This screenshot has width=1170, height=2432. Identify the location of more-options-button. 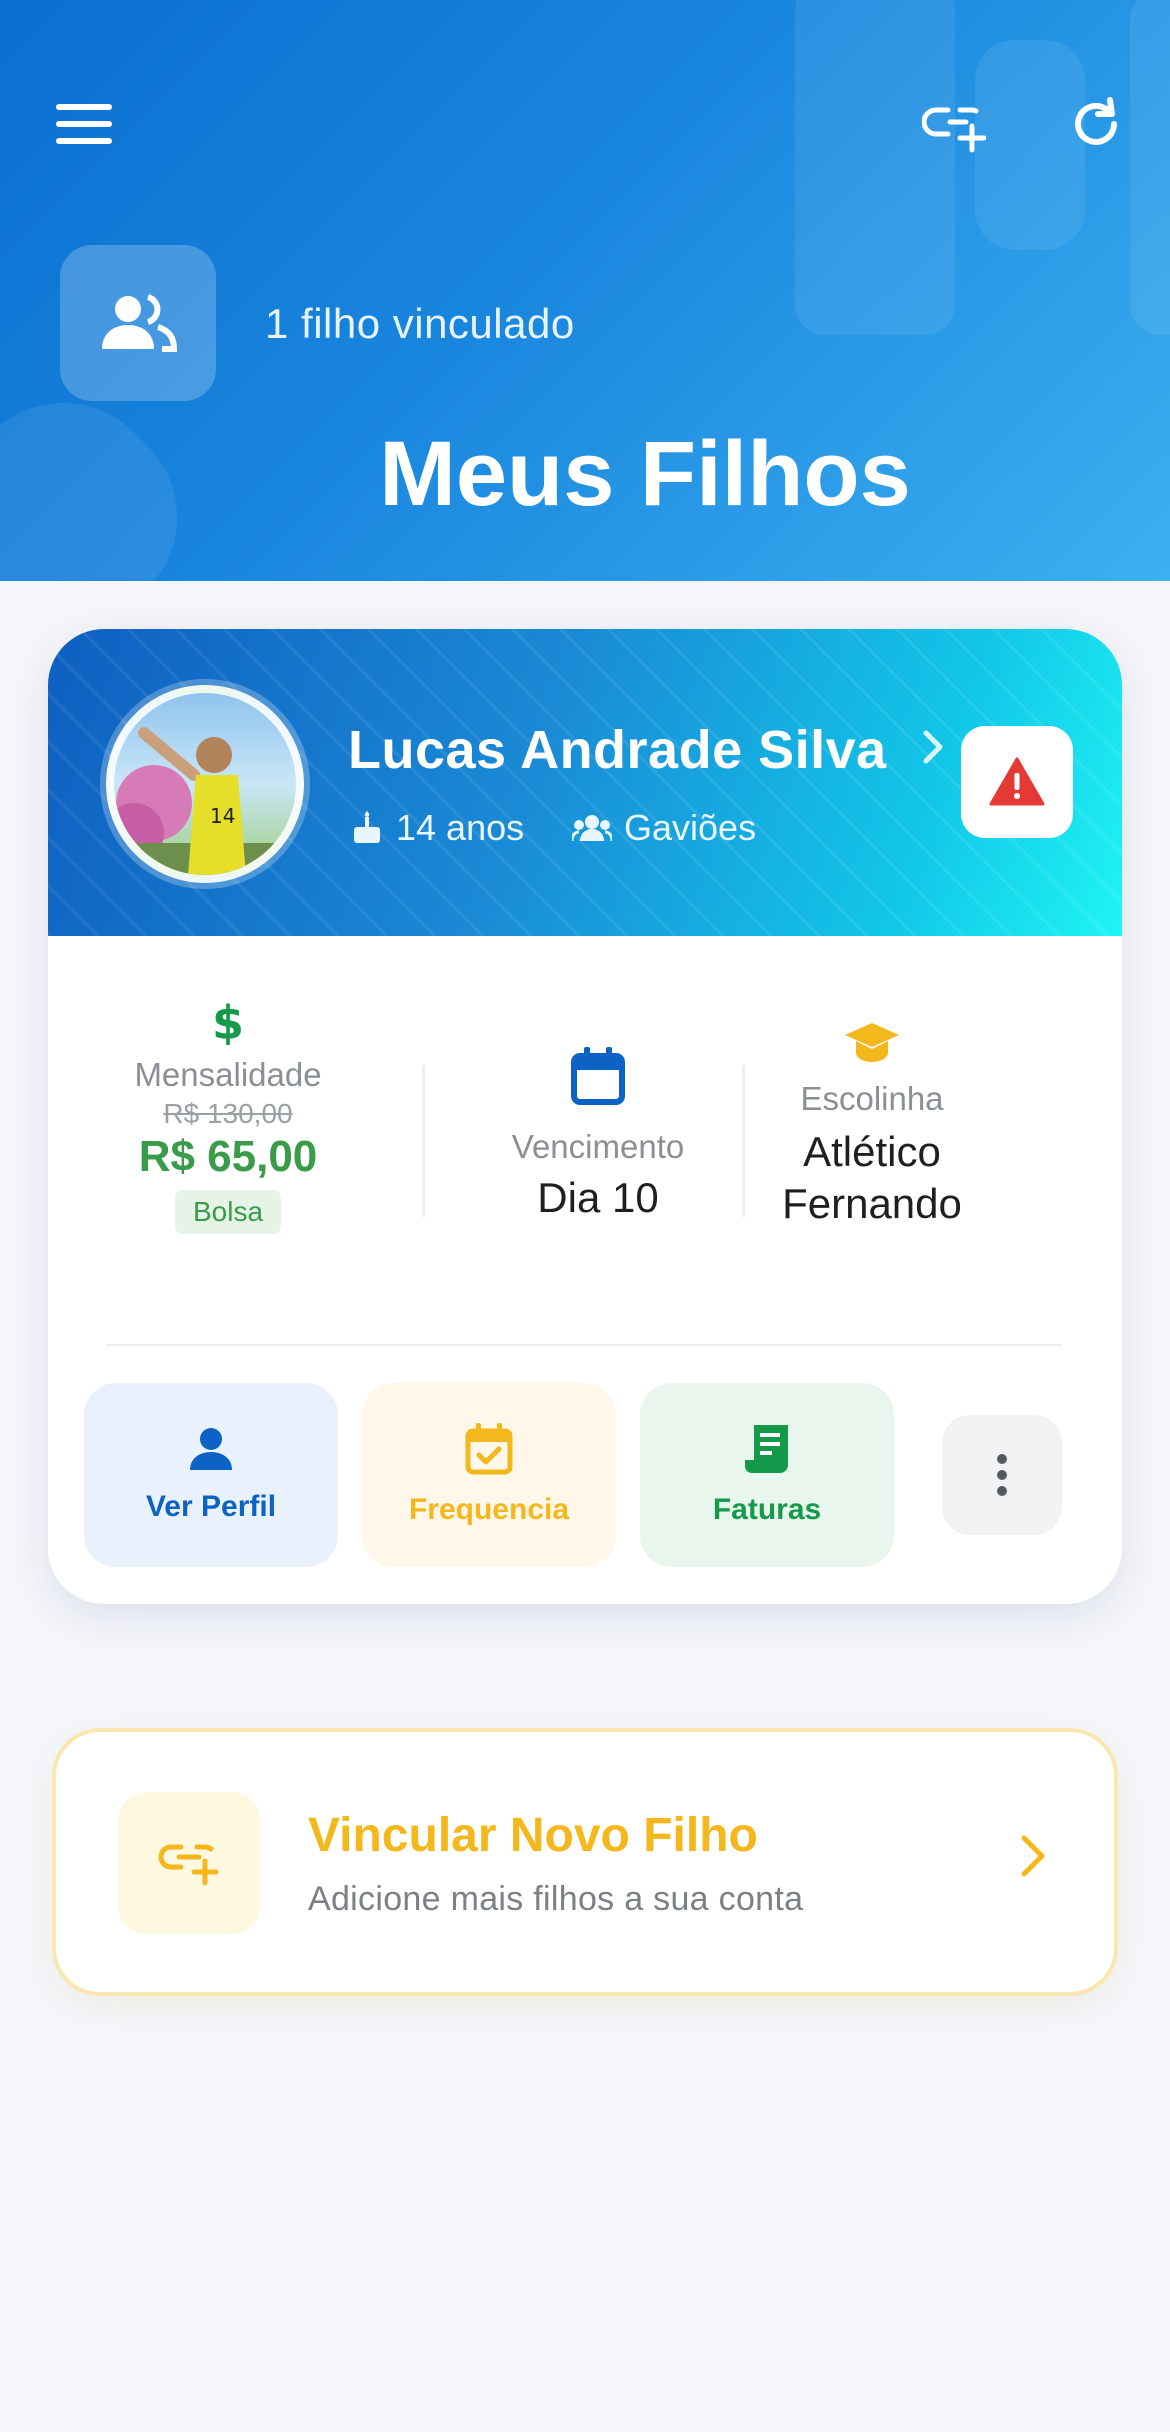
(1002, 1475).